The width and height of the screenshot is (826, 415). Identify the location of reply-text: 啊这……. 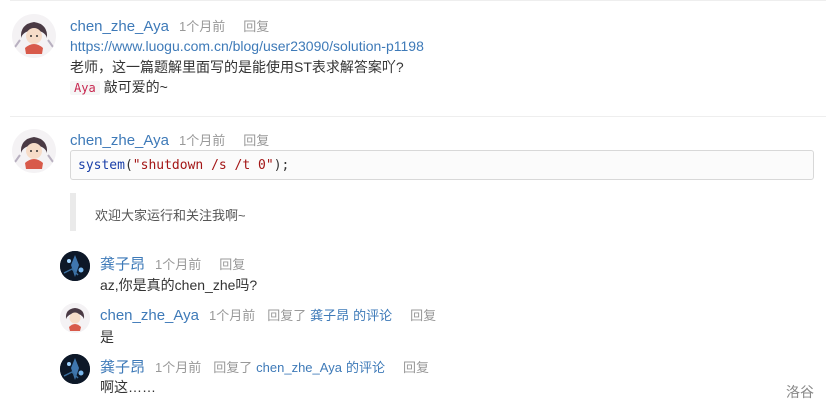
(128, 387).